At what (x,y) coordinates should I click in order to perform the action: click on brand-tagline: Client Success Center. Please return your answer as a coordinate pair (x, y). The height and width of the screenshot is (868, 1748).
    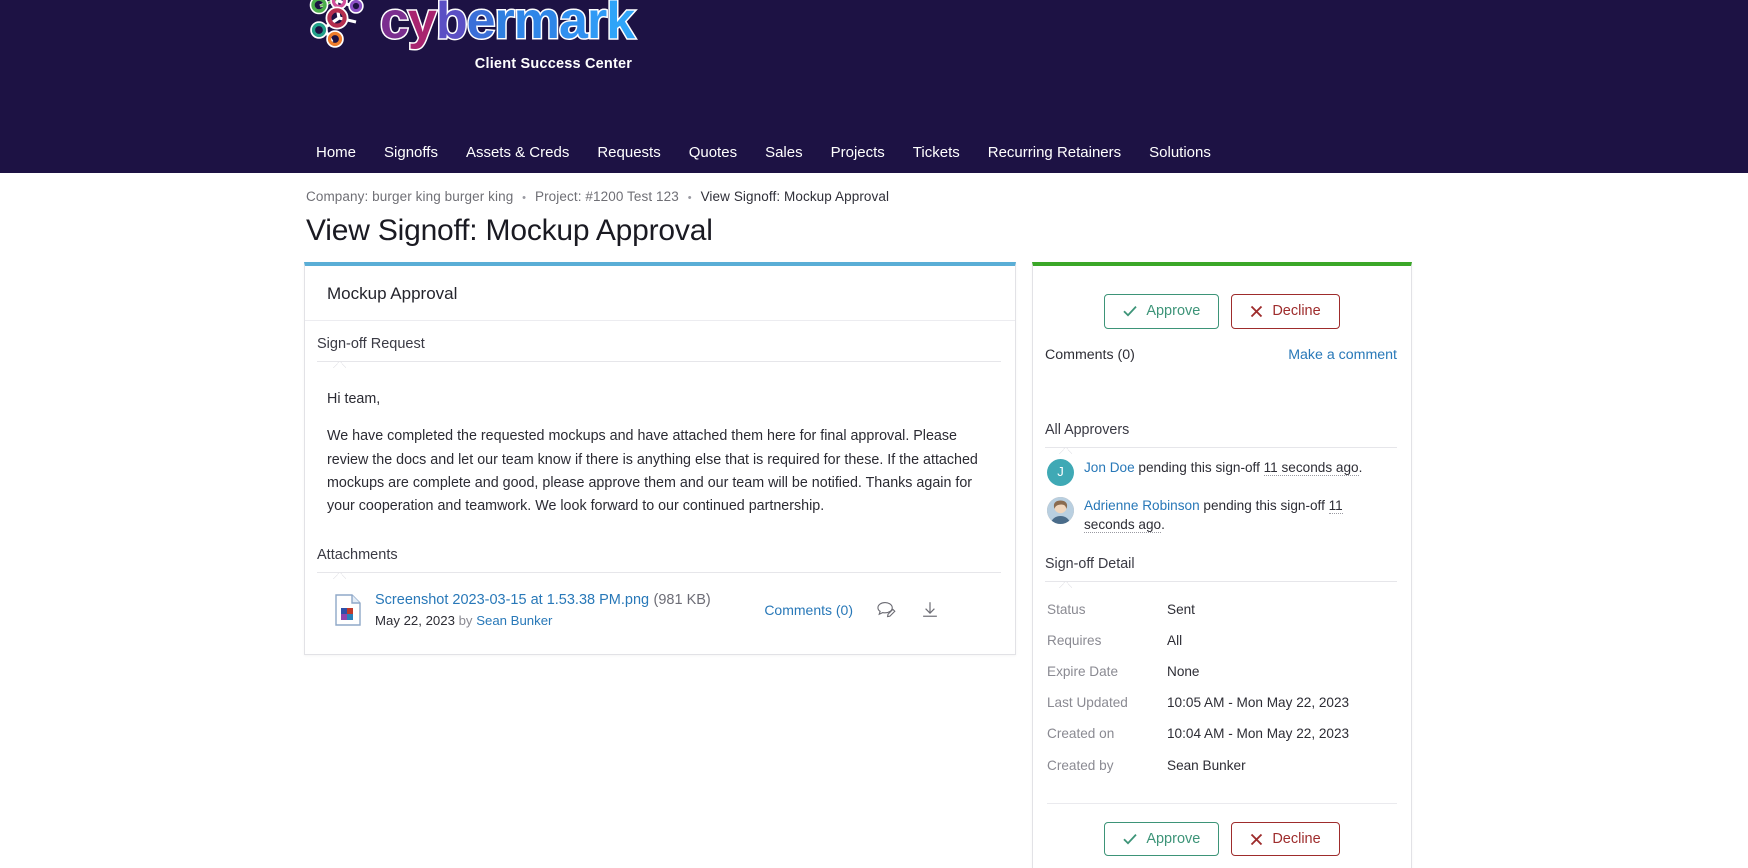
    Looking at the image, I should click on (553, 64).